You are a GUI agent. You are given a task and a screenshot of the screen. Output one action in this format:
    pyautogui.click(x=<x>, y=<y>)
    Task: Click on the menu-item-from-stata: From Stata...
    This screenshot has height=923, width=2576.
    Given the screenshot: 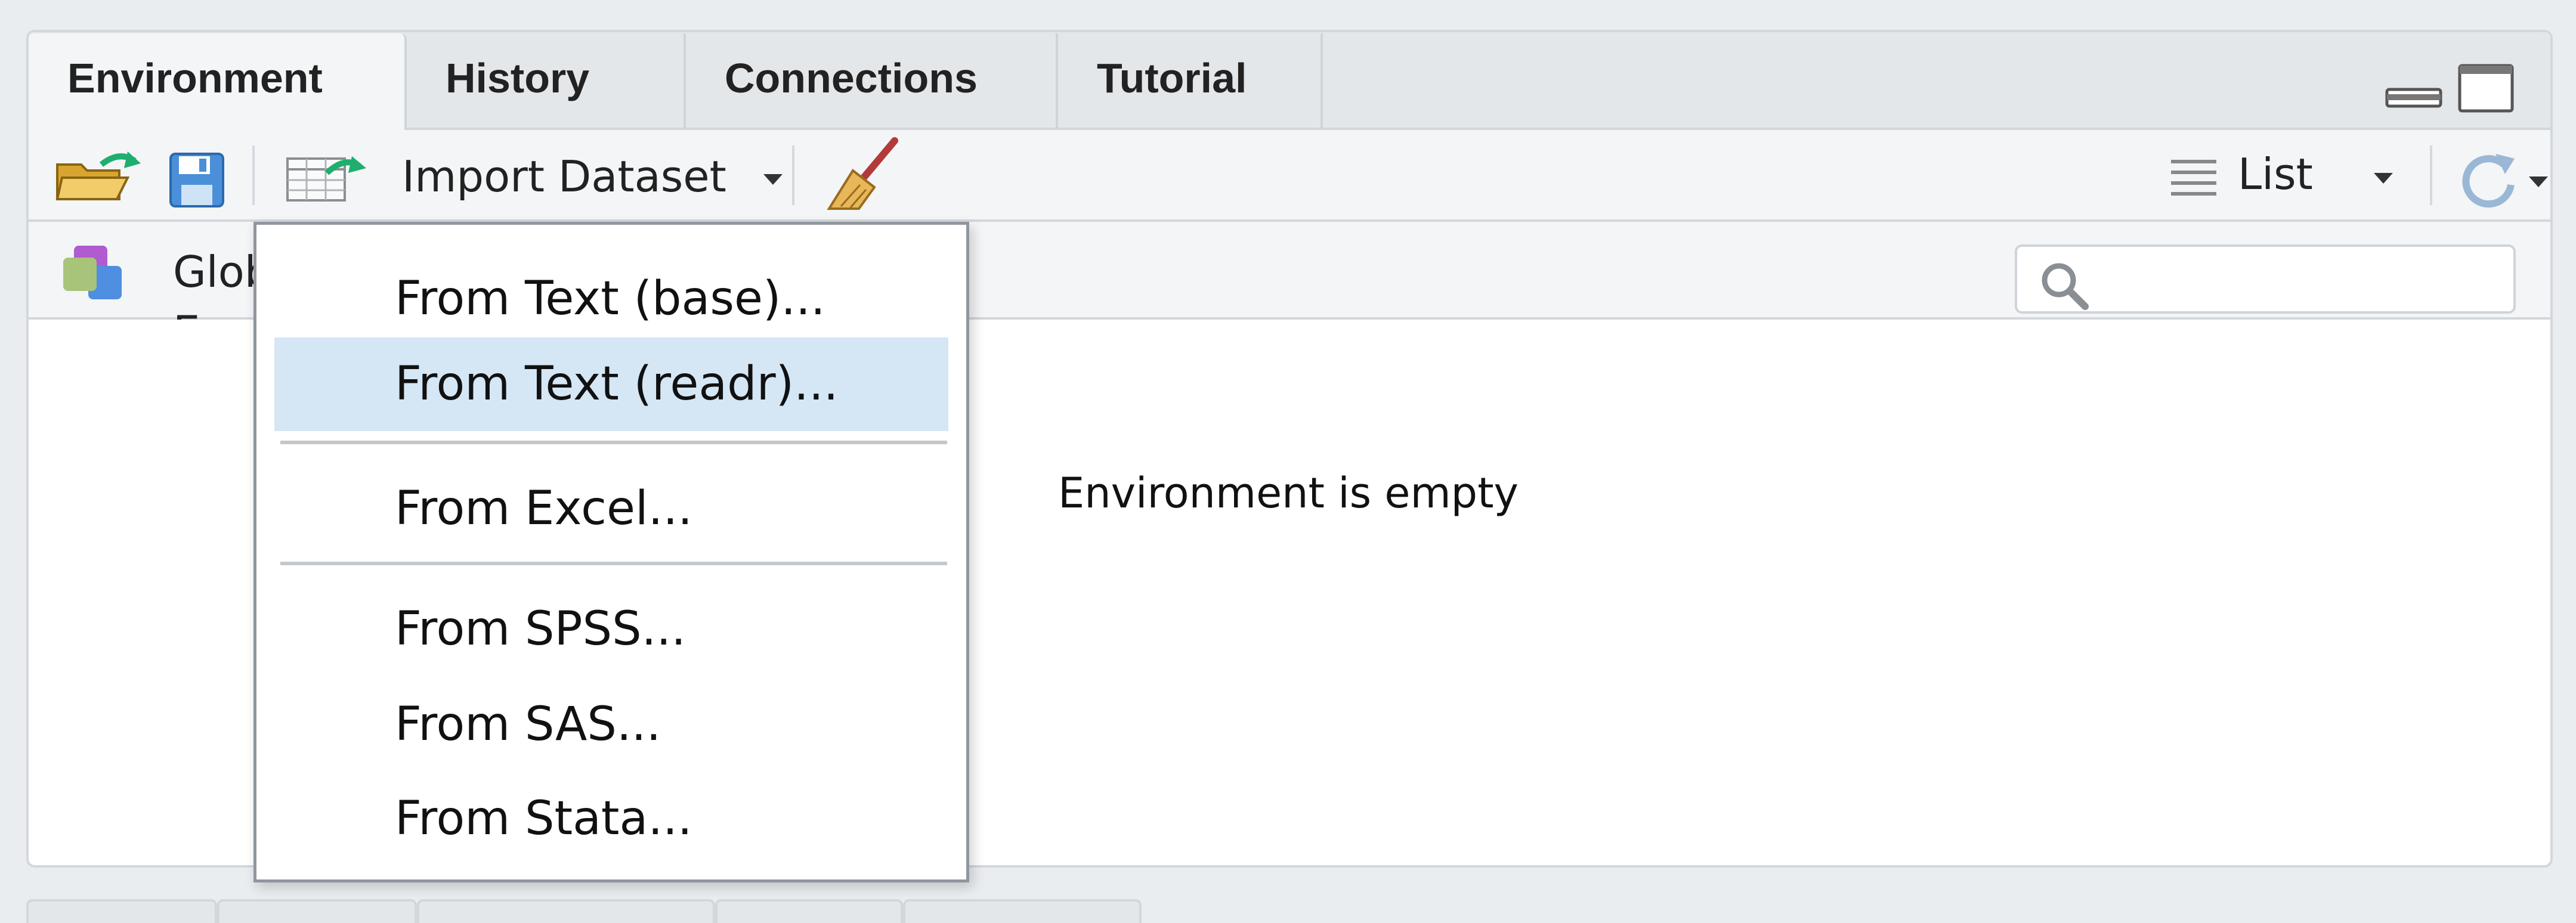 What is the action you would take?
    pyautogui.click(x=611, y=819)
    